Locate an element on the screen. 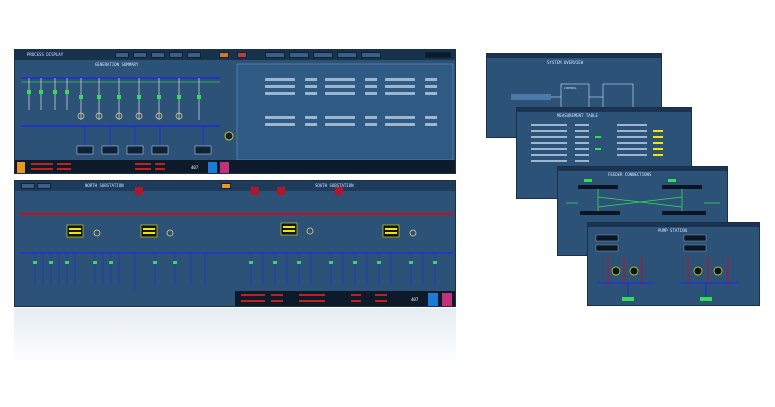  pump-diagram is located at coordinates (666, 267).